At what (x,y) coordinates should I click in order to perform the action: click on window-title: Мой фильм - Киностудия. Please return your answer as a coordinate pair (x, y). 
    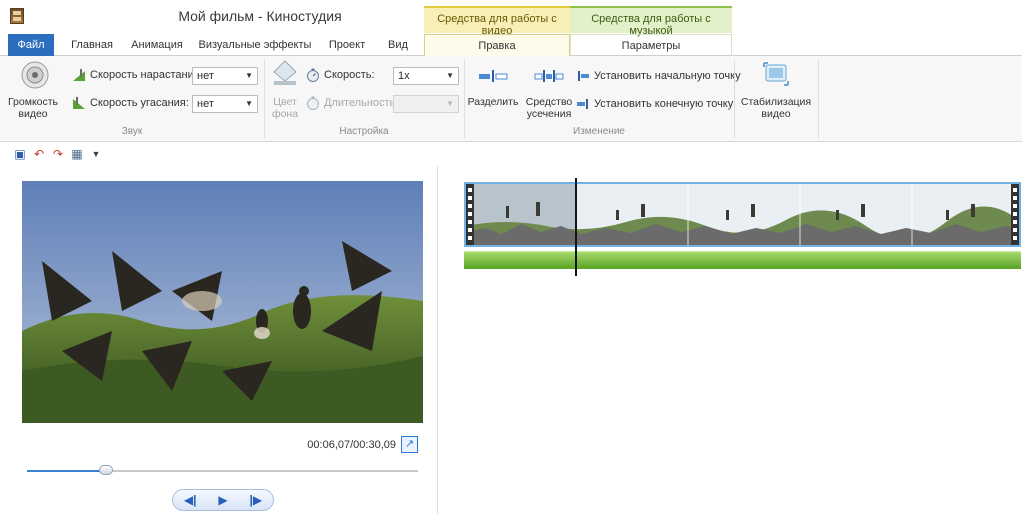
    Looking at the image, I should click on (260, 16).